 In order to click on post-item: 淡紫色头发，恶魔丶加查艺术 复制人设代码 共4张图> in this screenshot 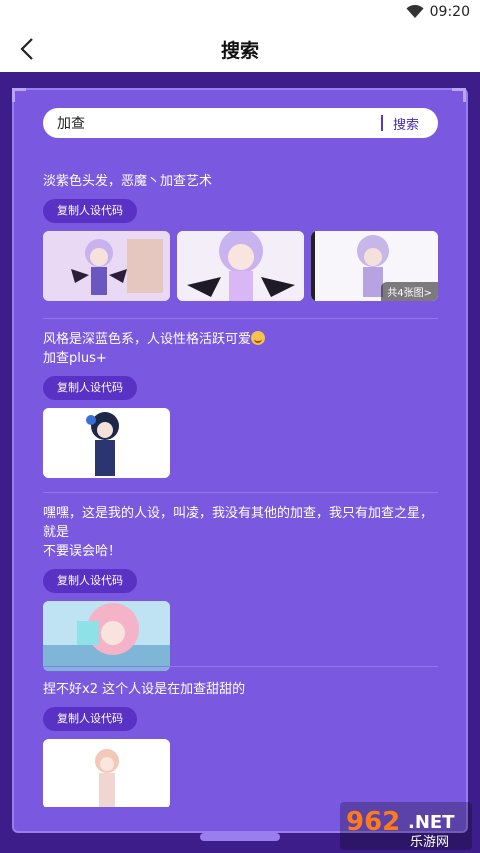, I will do `click(240, 236)`.